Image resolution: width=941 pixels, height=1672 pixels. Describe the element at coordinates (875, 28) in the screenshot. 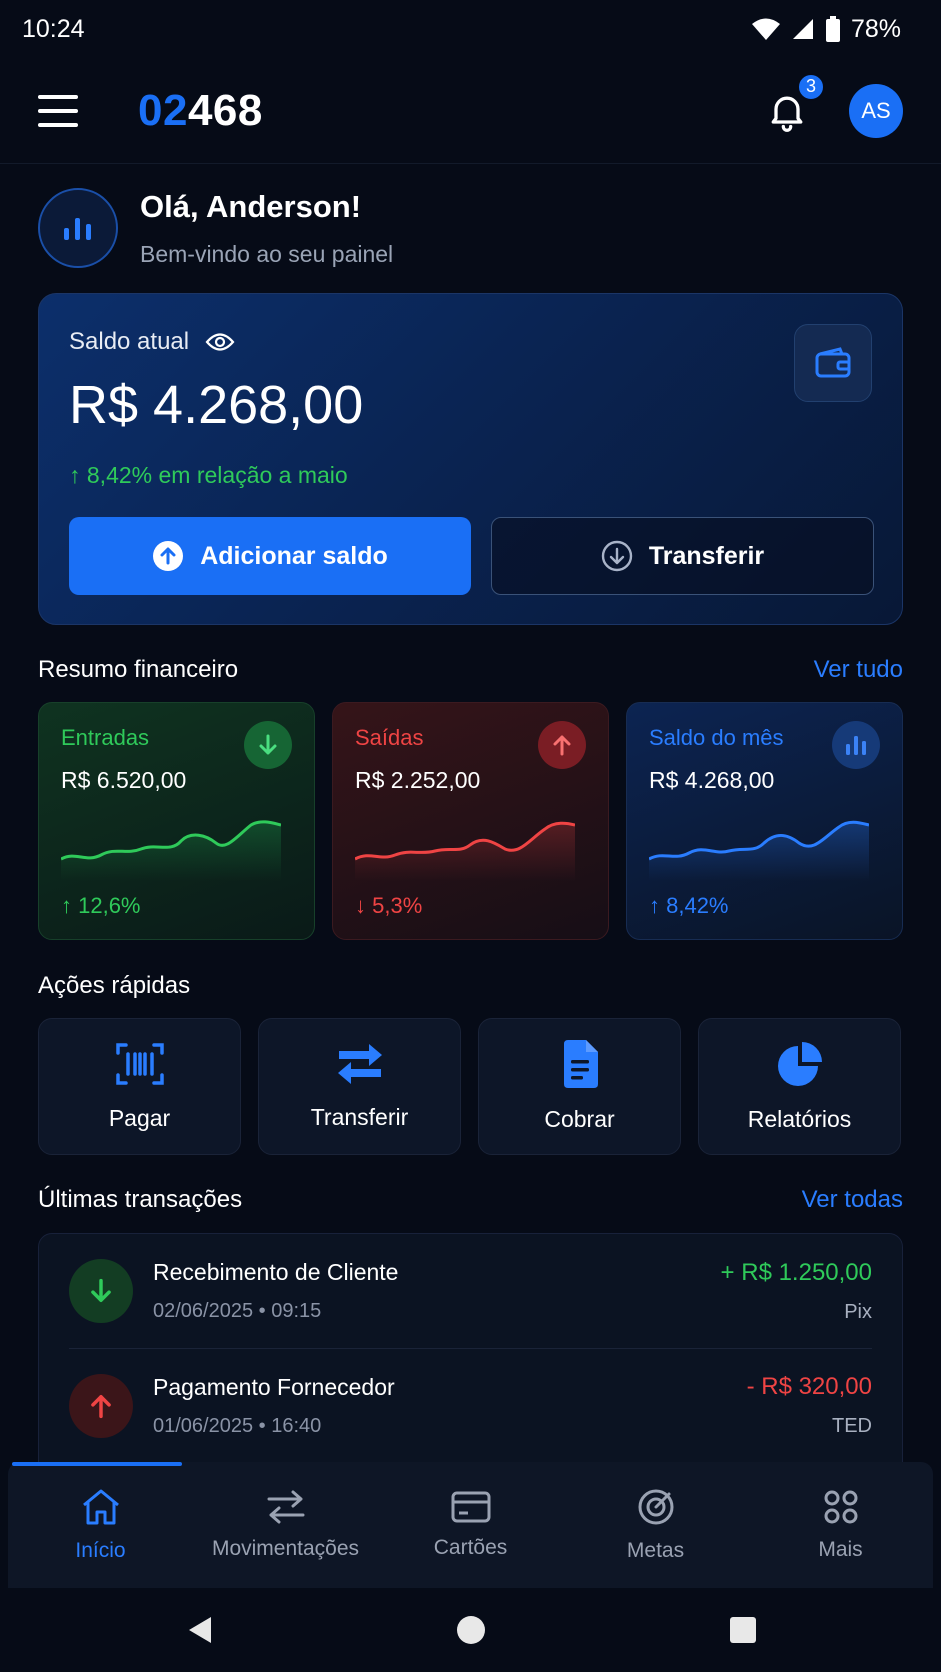

I see `battery-level: 78%` at that location.